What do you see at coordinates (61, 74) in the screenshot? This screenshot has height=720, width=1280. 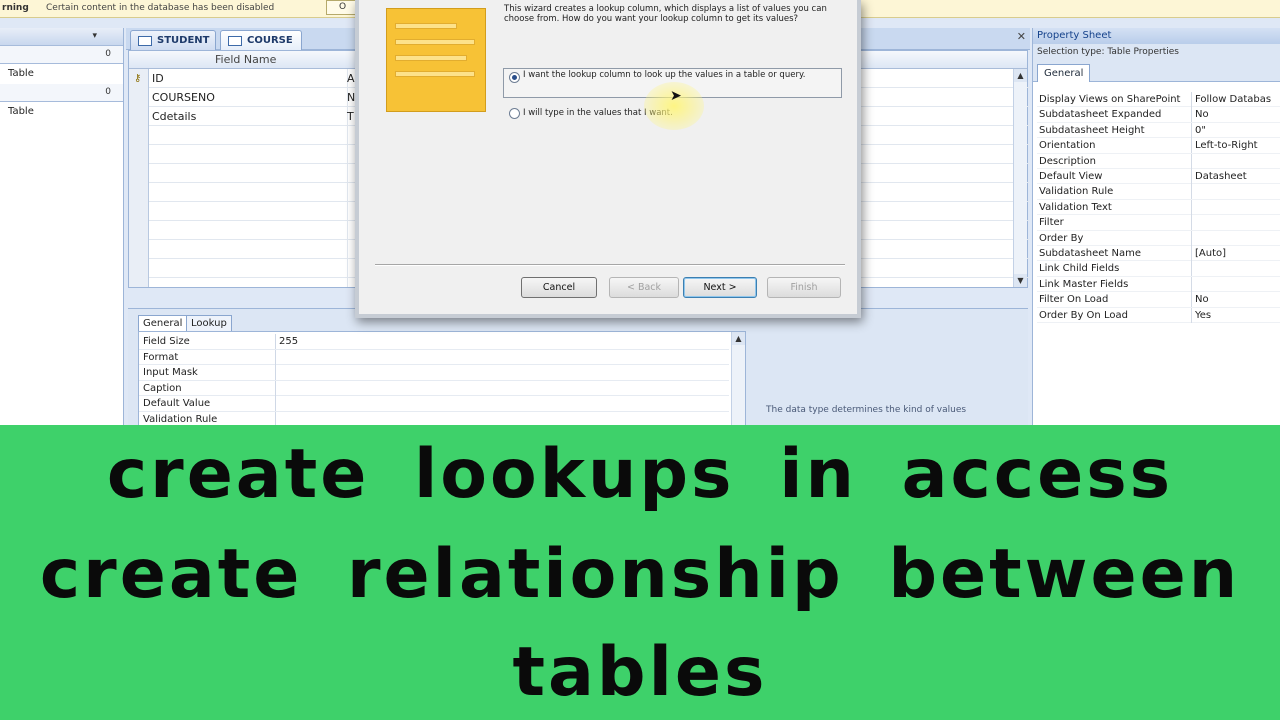 I see `nav-item-table: Table` at bounding box center [61, 74].